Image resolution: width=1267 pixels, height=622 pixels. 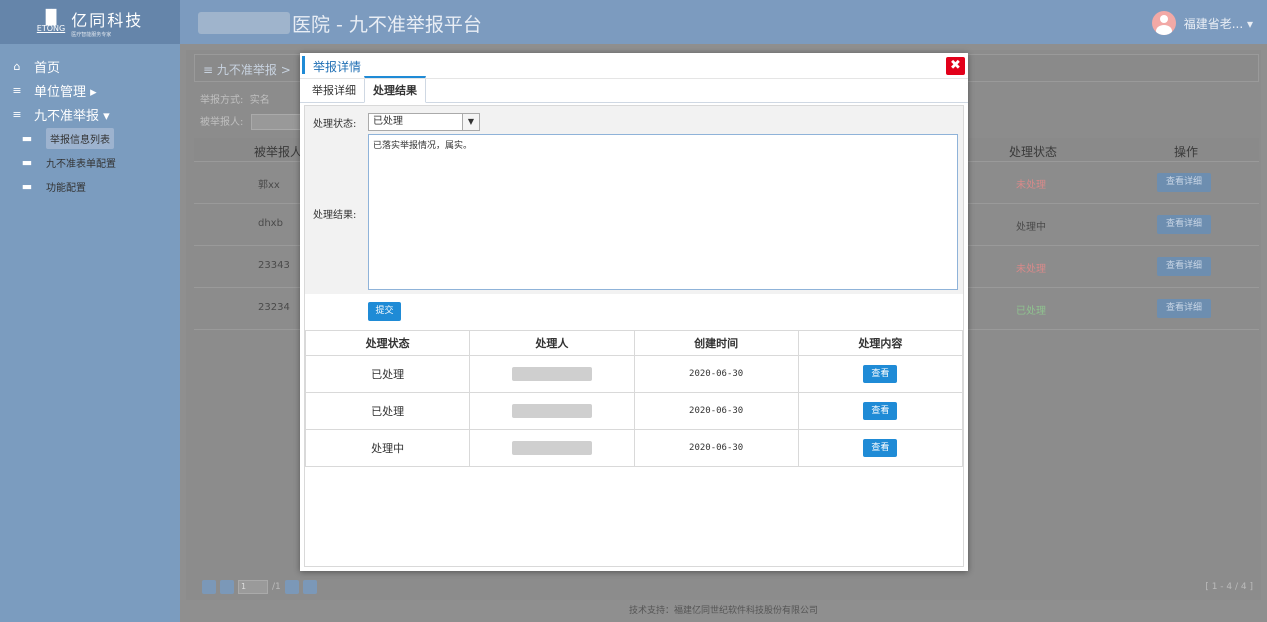 I want to click on result-row: 处理结果: 已落实举报情况，属实。, so click(x=634, y=214).